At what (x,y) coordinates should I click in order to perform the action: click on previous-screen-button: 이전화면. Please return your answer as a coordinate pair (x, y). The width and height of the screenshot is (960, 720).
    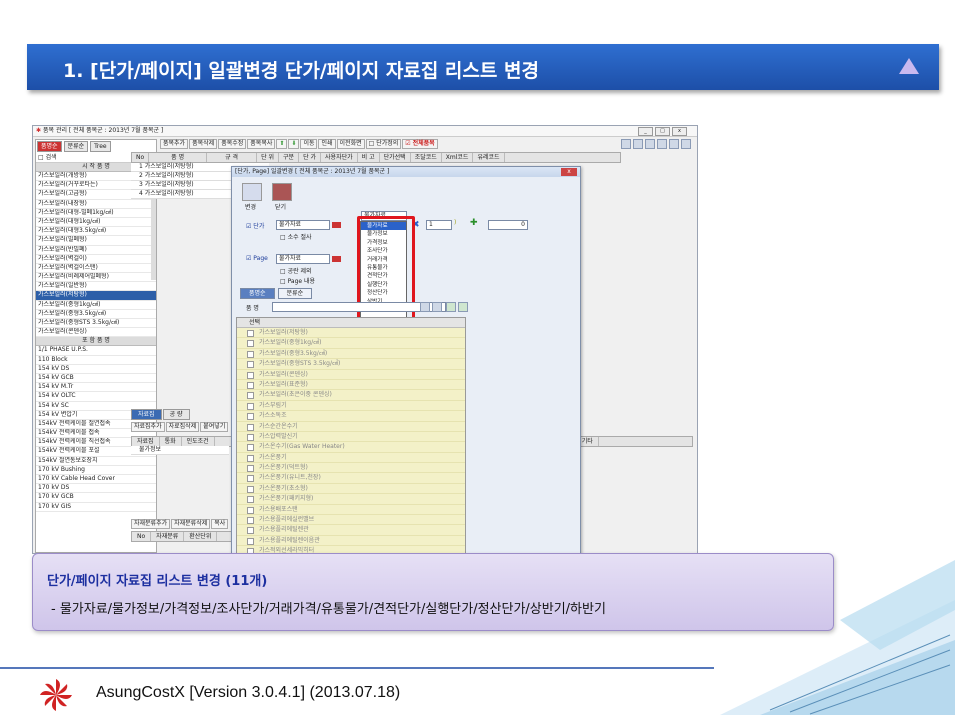
    Looking at the image, I should click on (350, 144).